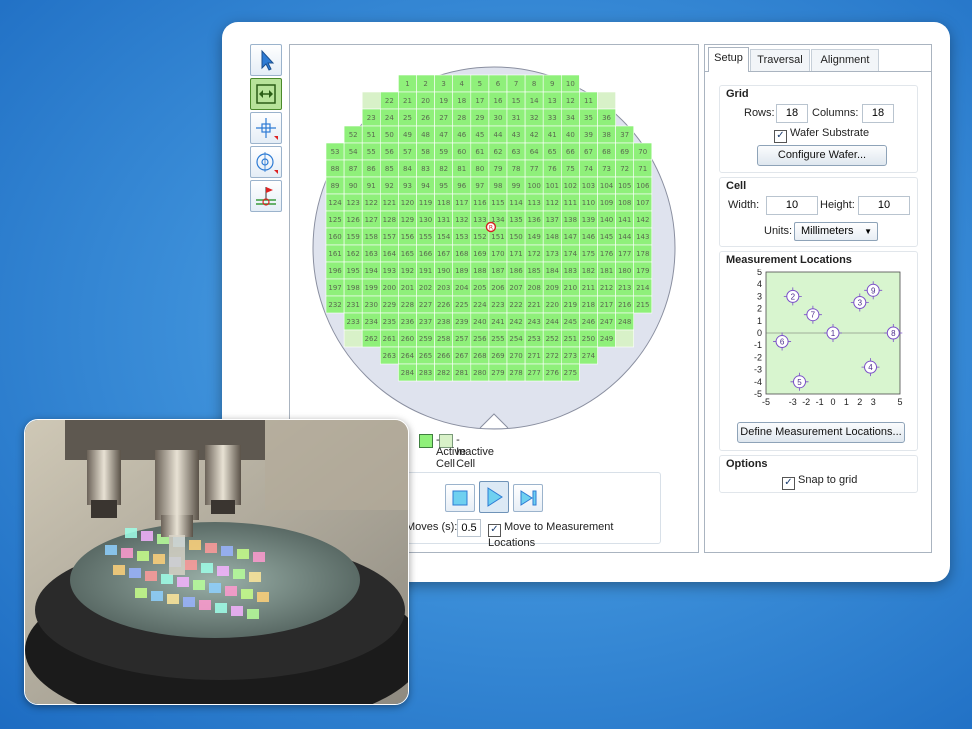 The image size is (972, 729). I want to click on wafer-cell-number: 73, so click(606, 169).